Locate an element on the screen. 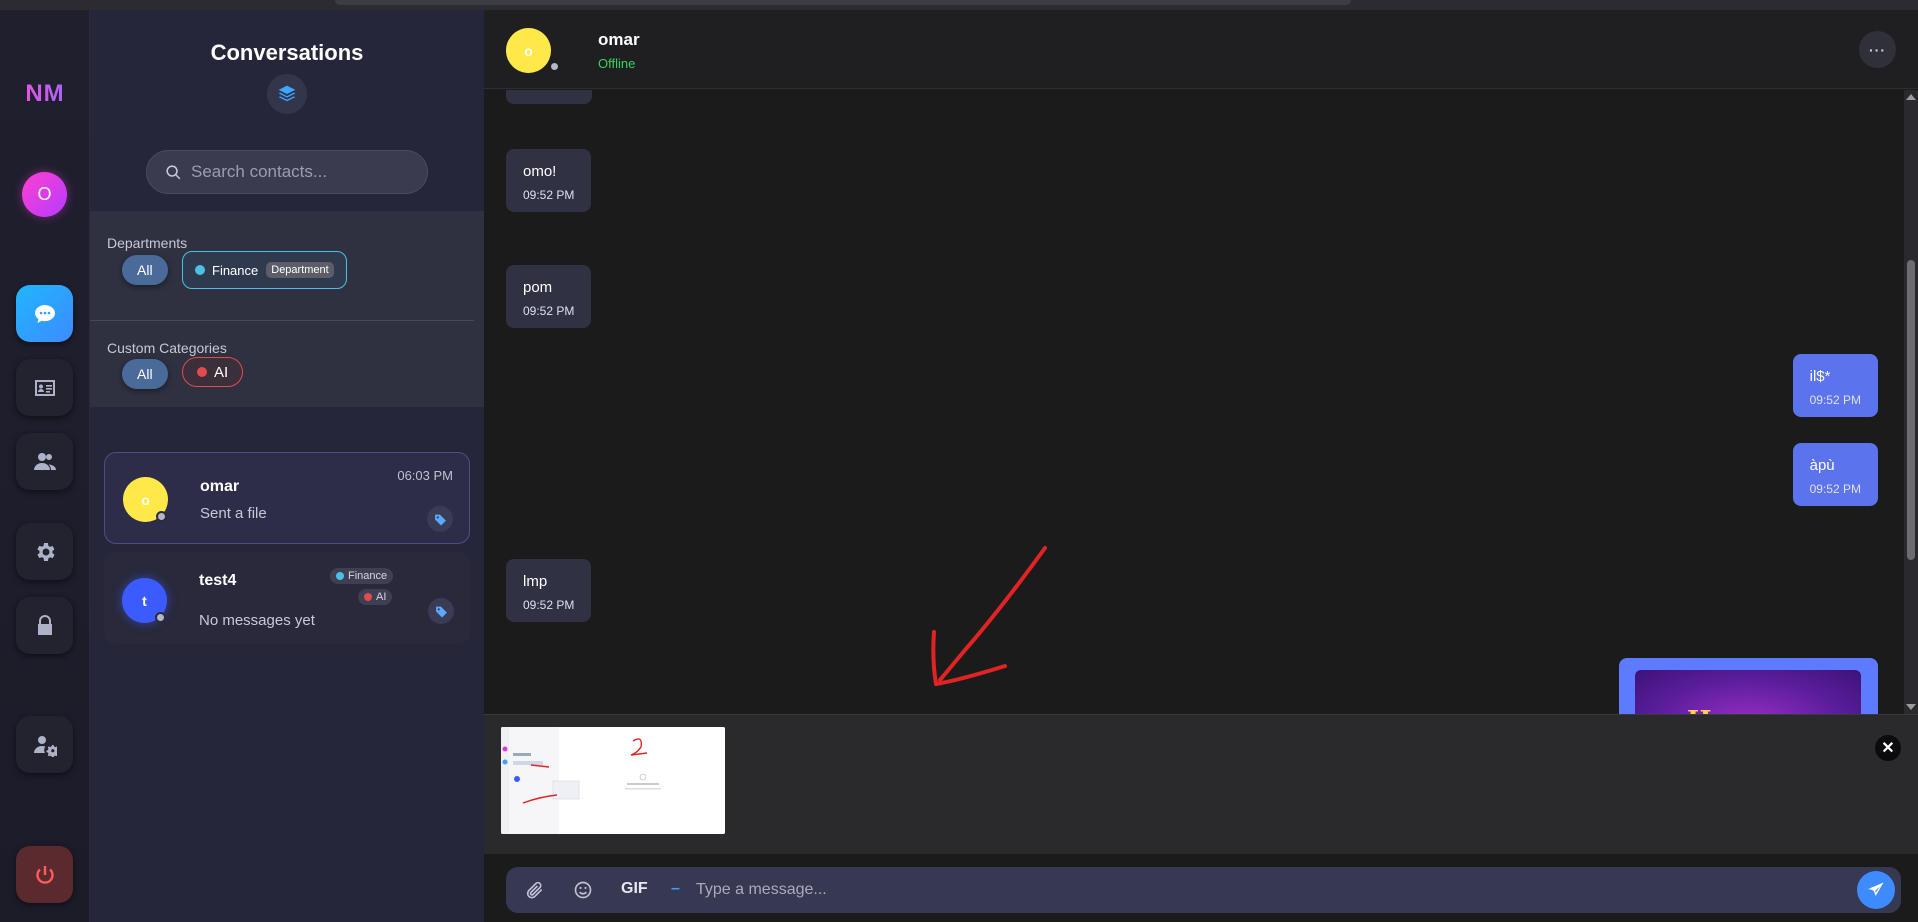 The width and height of the screenshot is (1918, 922). send-button is located at coordinates (1876, 890).